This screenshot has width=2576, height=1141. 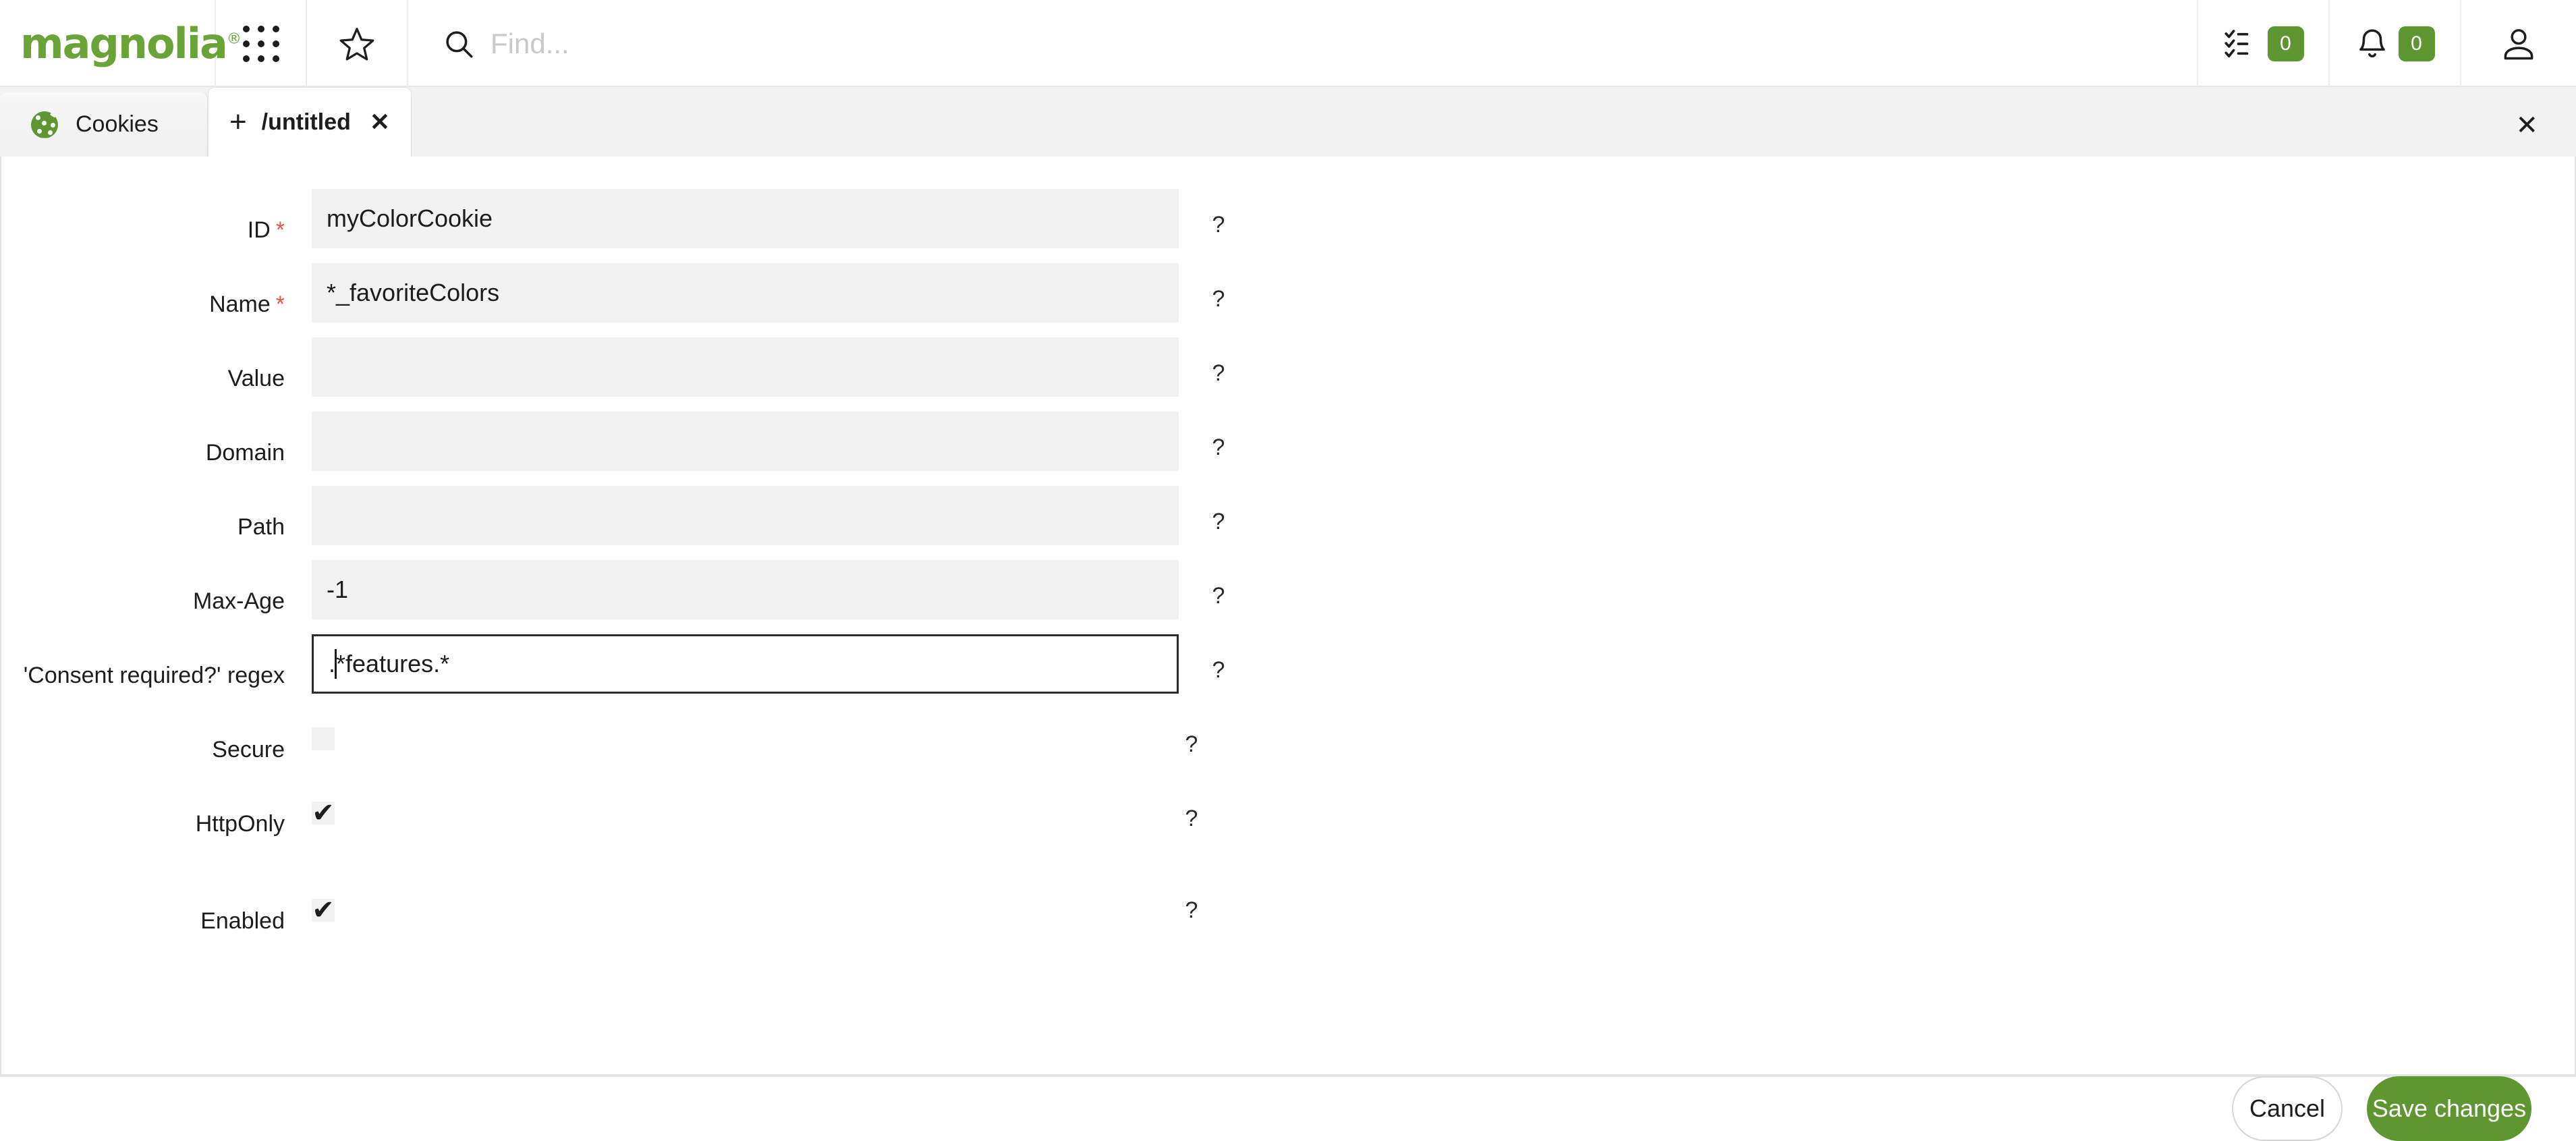 What do you see at coordinates (323, 813) in the screenshot?
I see `checkbox-httponly: ✔` at bounding box center [323, 813].